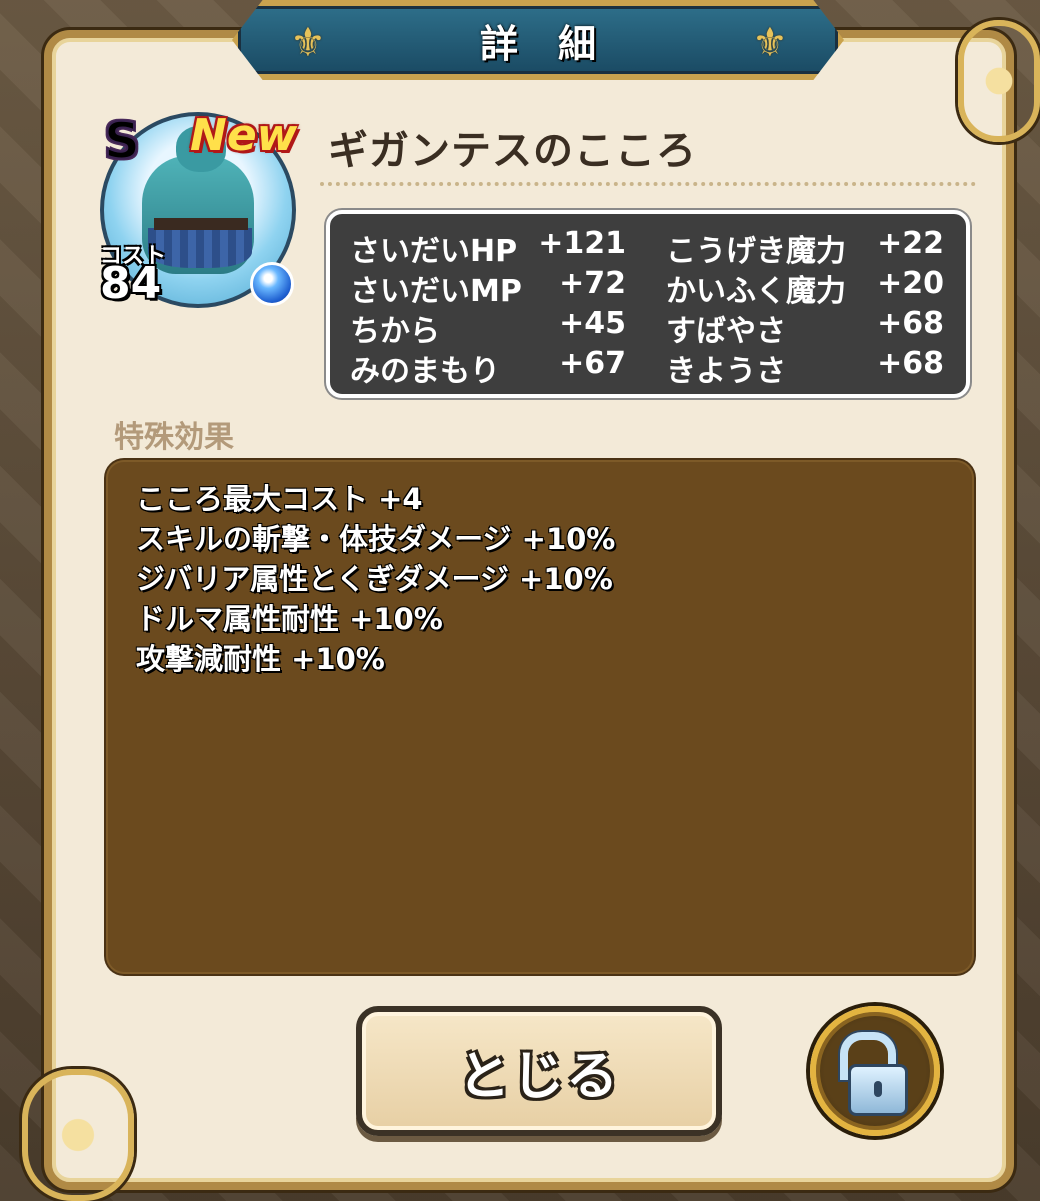  What do you see at coordinates (648, 184) in the screenshot?
I see `divider` at bounding box center [648, 184].